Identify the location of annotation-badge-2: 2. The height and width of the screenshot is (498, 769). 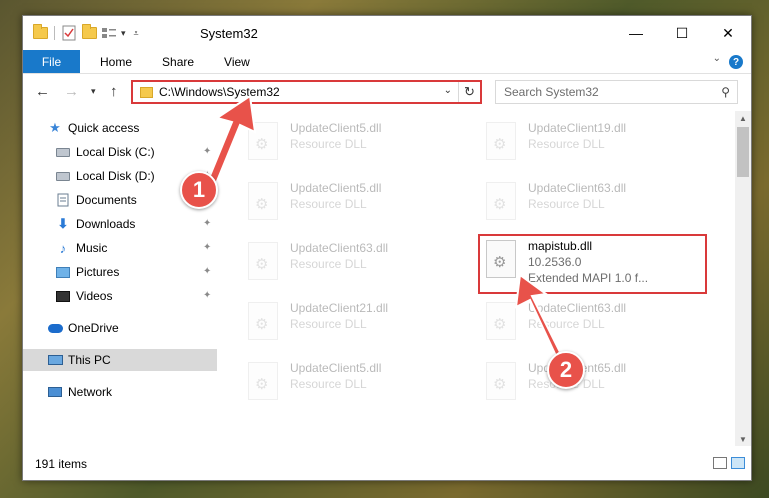
(566, 370).